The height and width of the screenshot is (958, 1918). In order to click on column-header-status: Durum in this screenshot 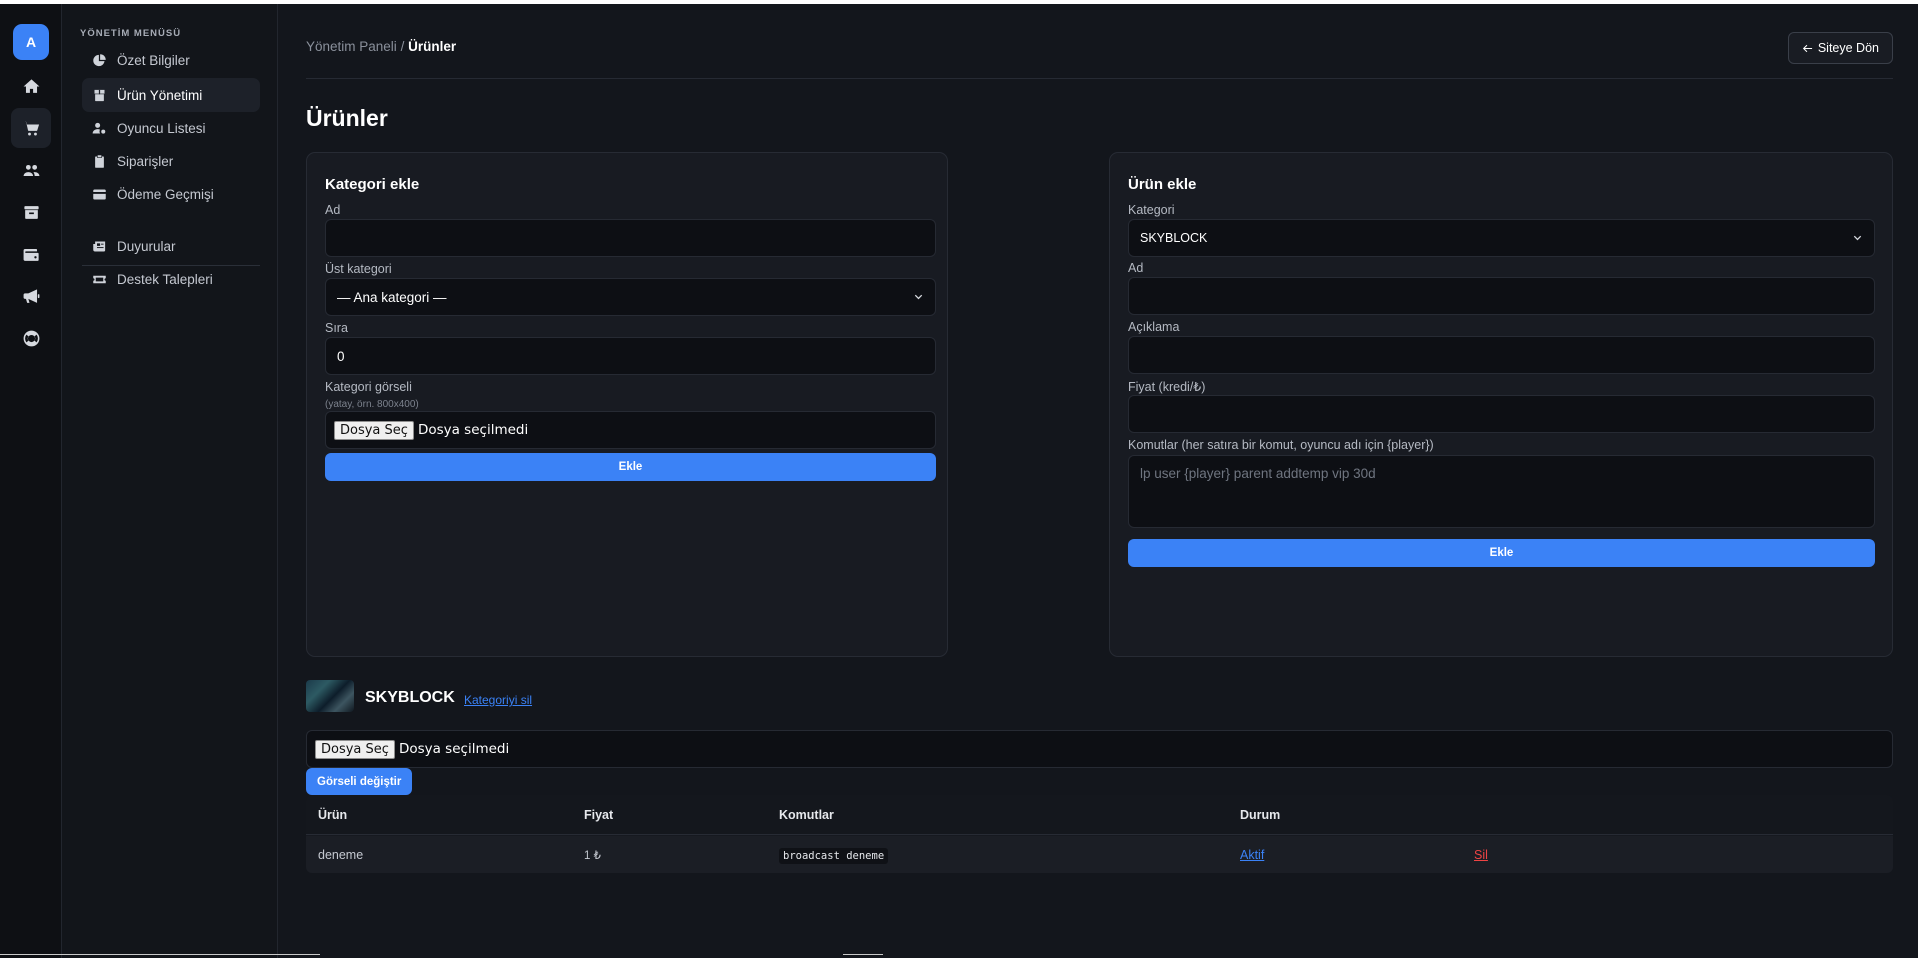, I will do `click(1260, 815)`.